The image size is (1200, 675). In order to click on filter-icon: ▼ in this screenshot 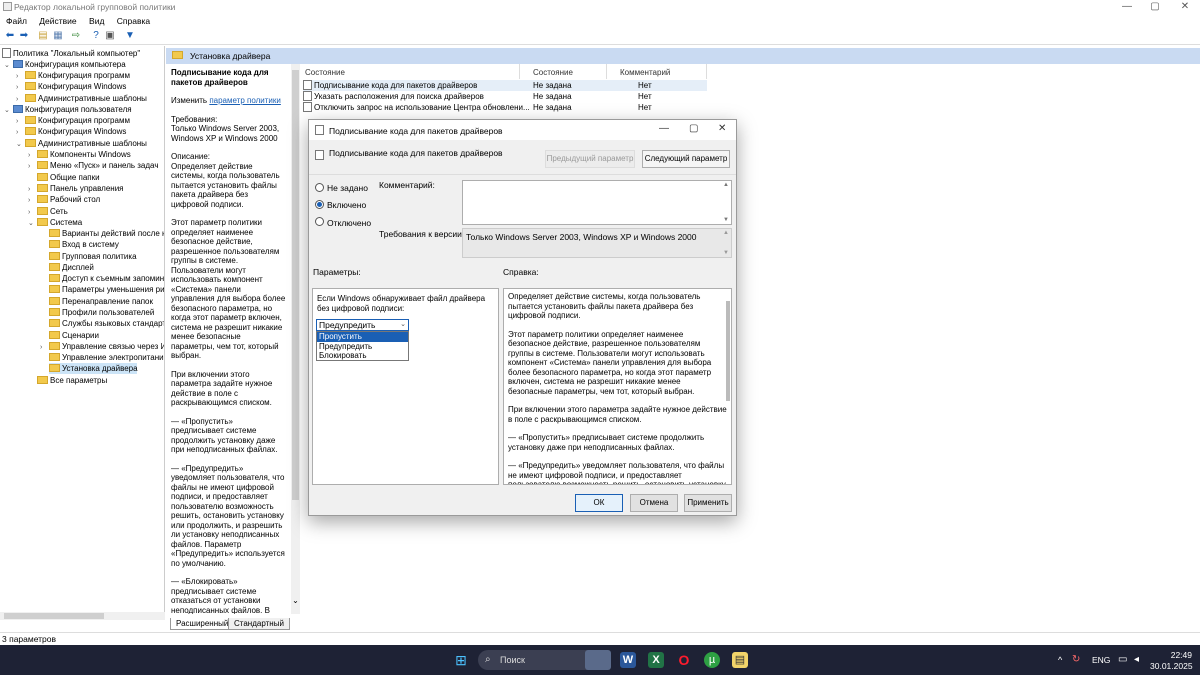, I will do `click(130, 36)`.